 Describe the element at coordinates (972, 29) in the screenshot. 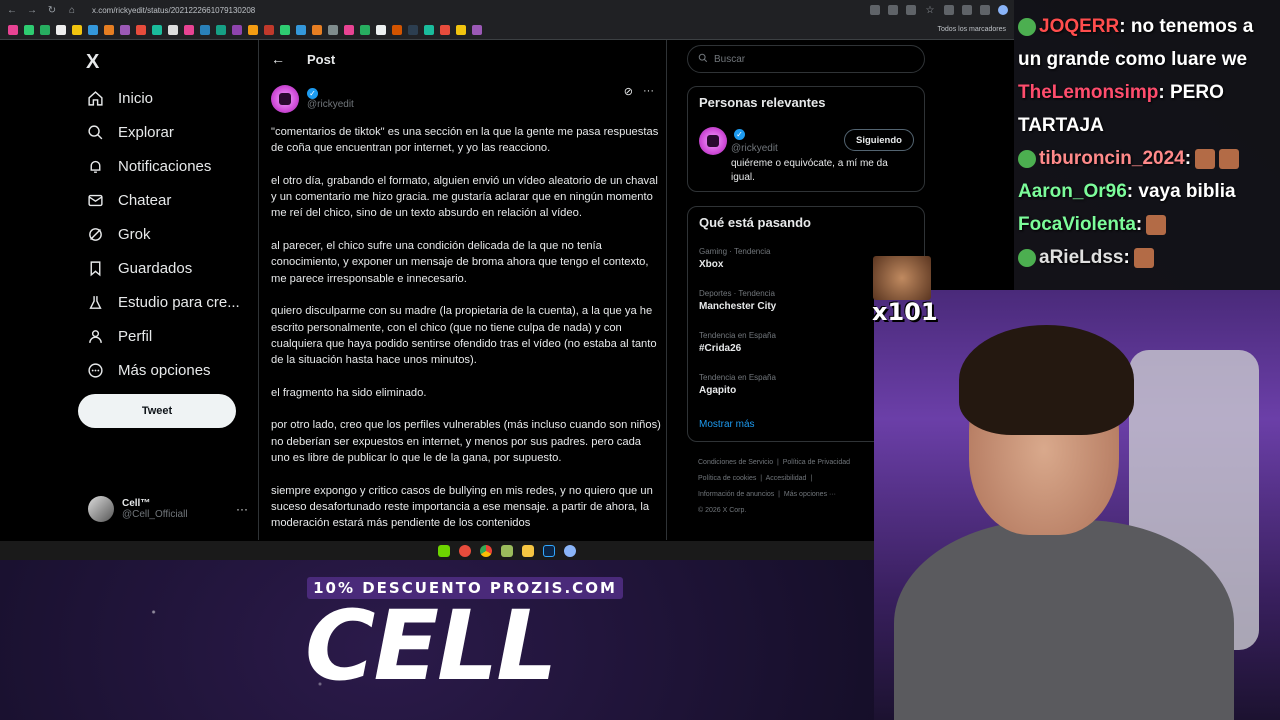

I see `all-bookmarks-folder: Todos los marcadores` at that location.